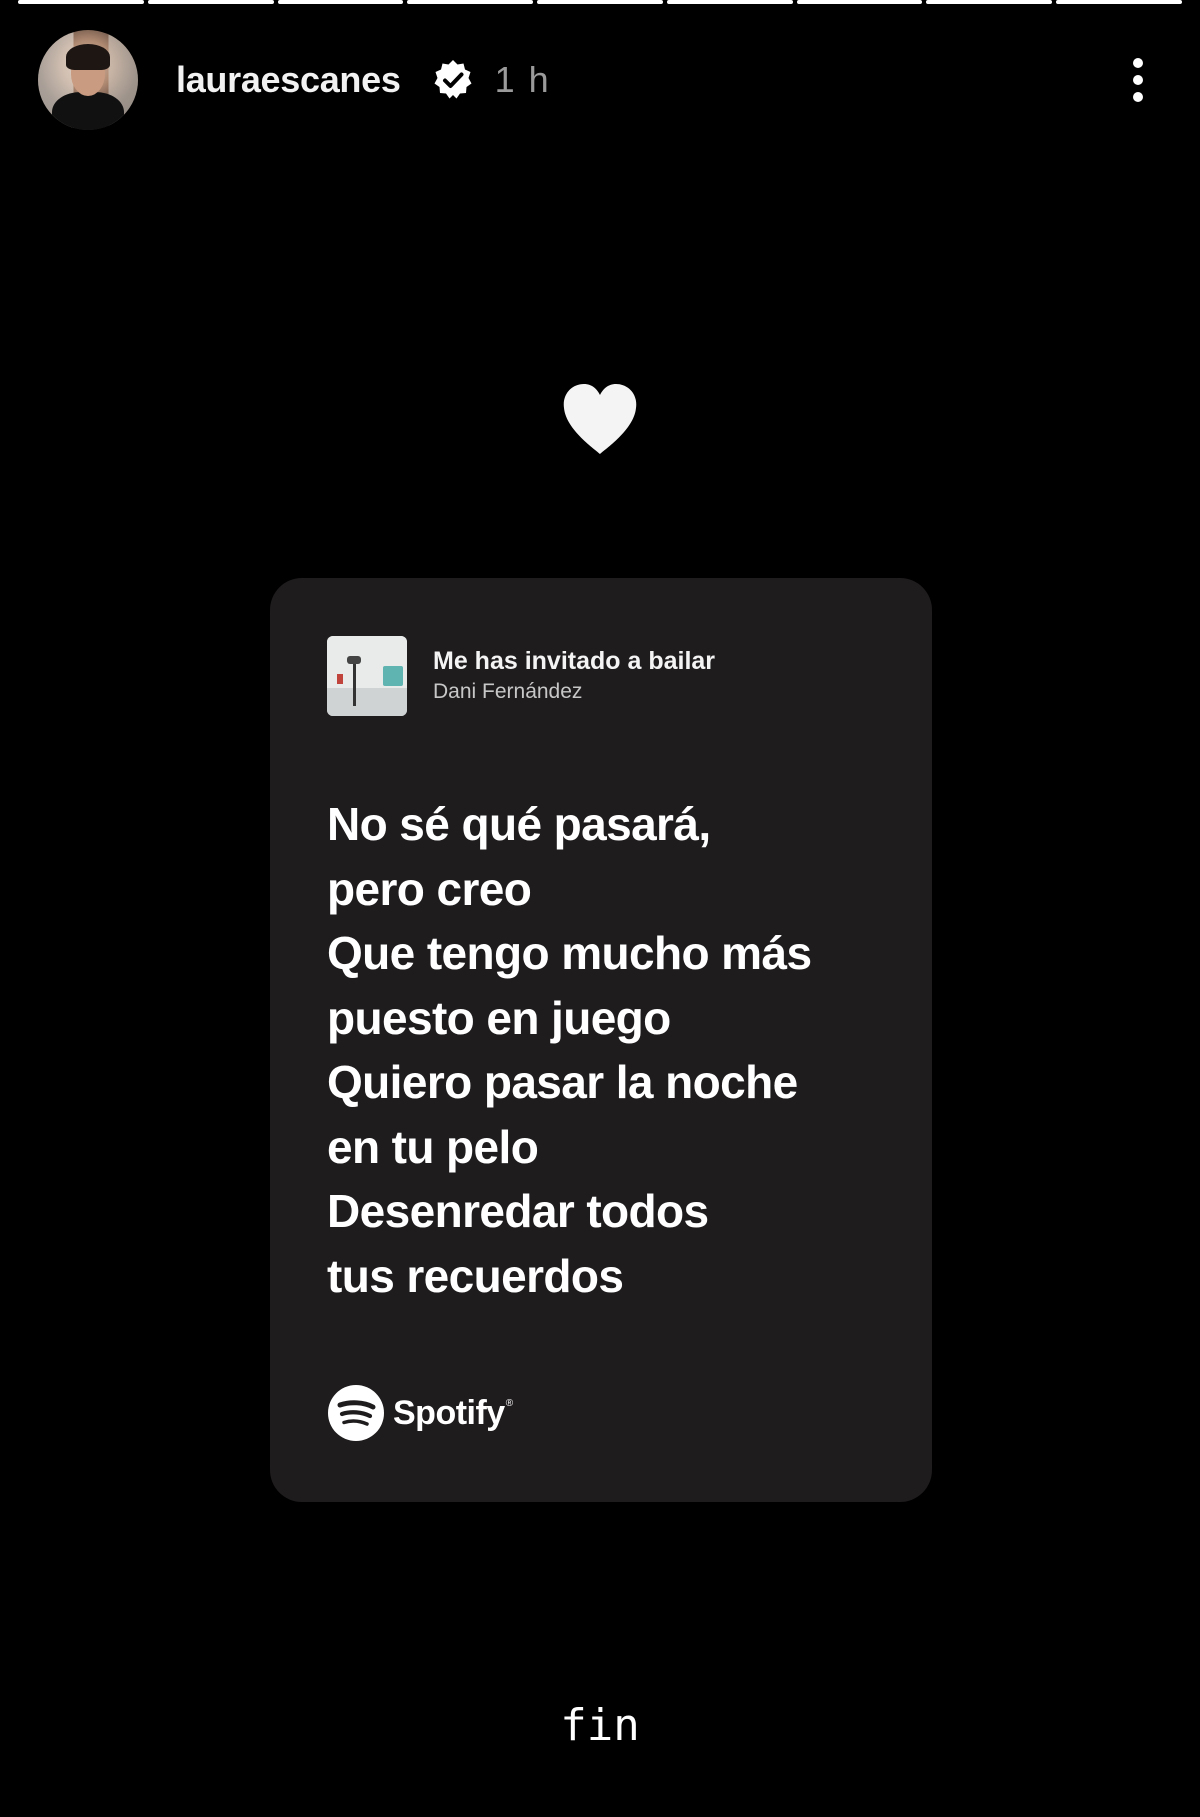 Image resolution: width=1200 pixels, height=1817 pixels. Describe the element at coordinates (508, 691) in the screenshot. I see `track-artist: Dani Fernández` at that location.